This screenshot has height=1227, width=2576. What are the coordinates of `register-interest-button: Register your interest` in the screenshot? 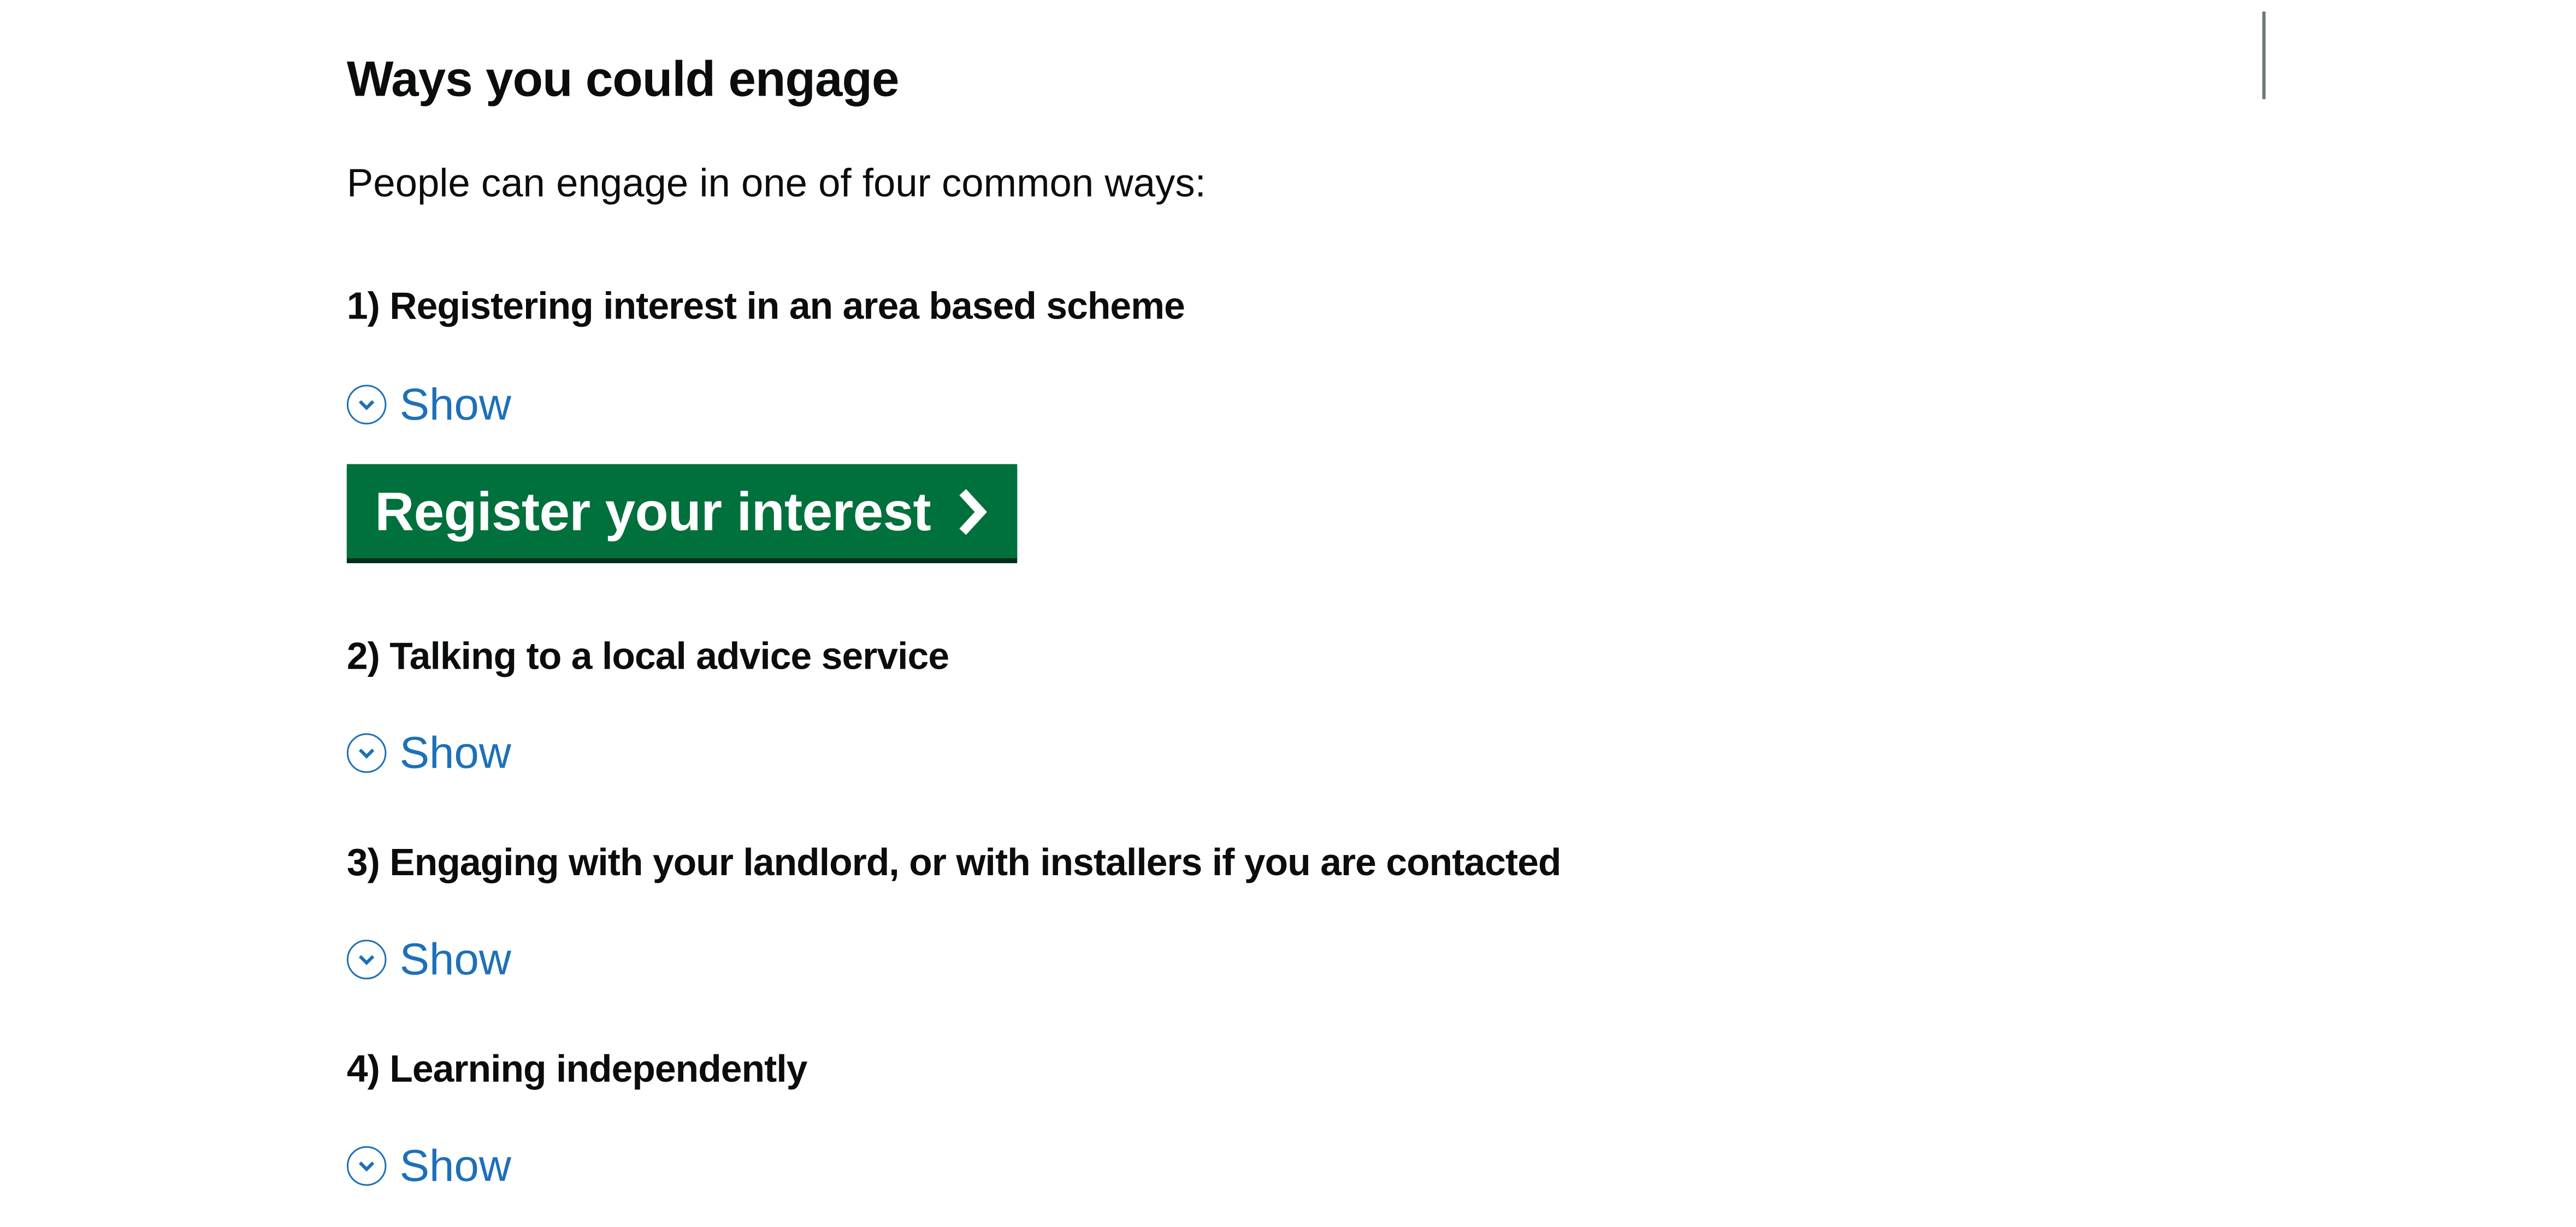 It's located at (682, 511).